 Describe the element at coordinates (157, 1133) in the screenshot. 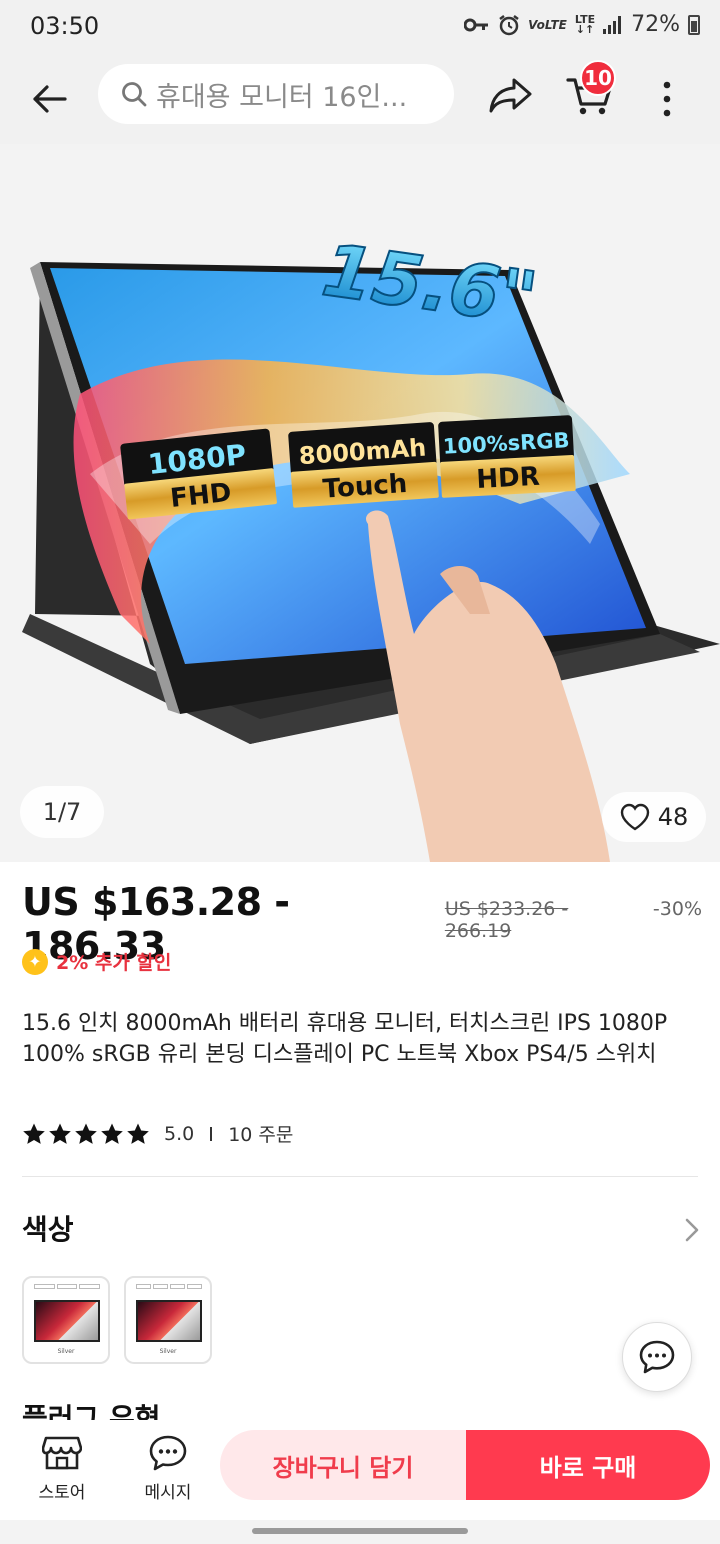

I see `rating-row: 5.0 10 주문` at that location.